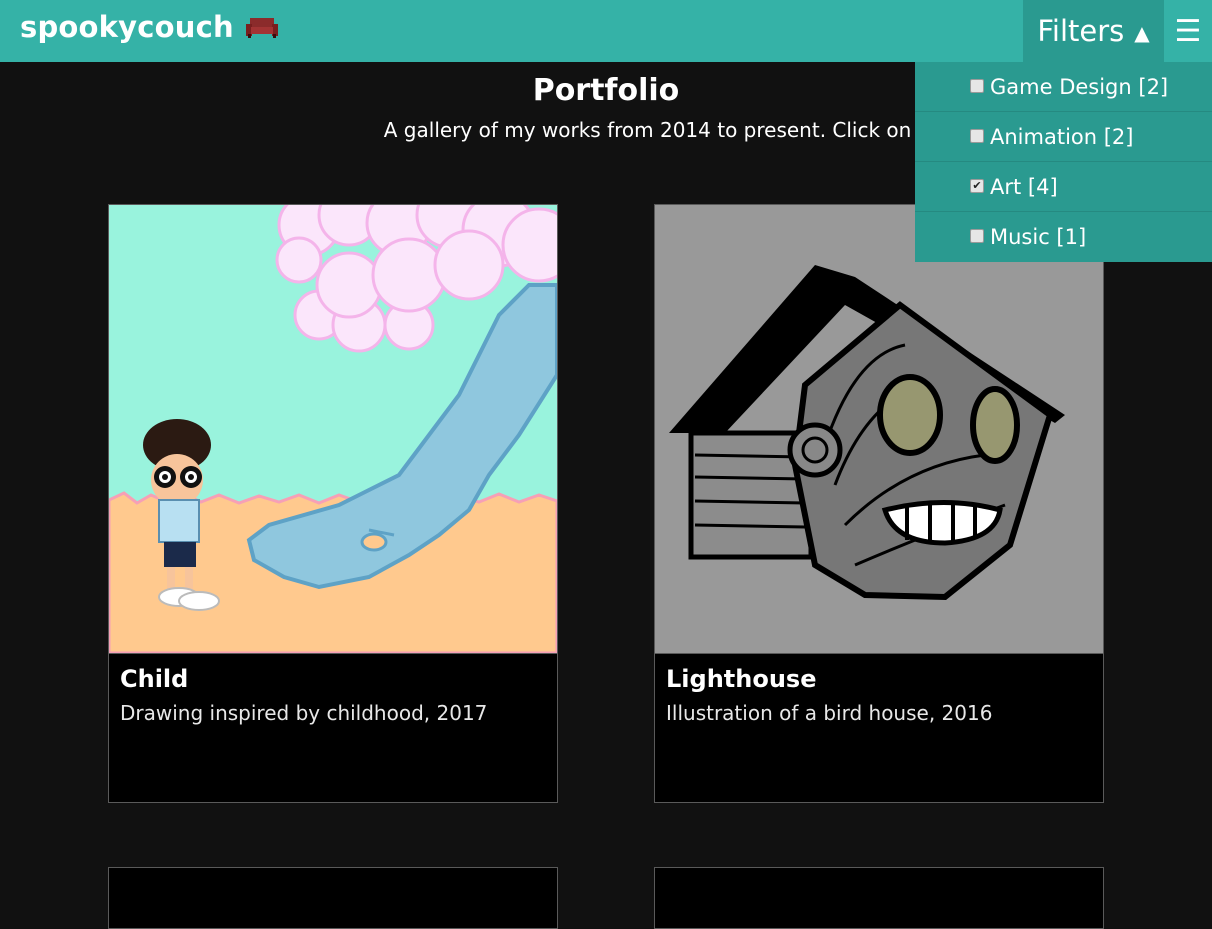 This screenshot has width=1212, height=929. Describe the element at coordinates (741, 679) in the screenshot. I see `card-title: Lighthouse` at that location.